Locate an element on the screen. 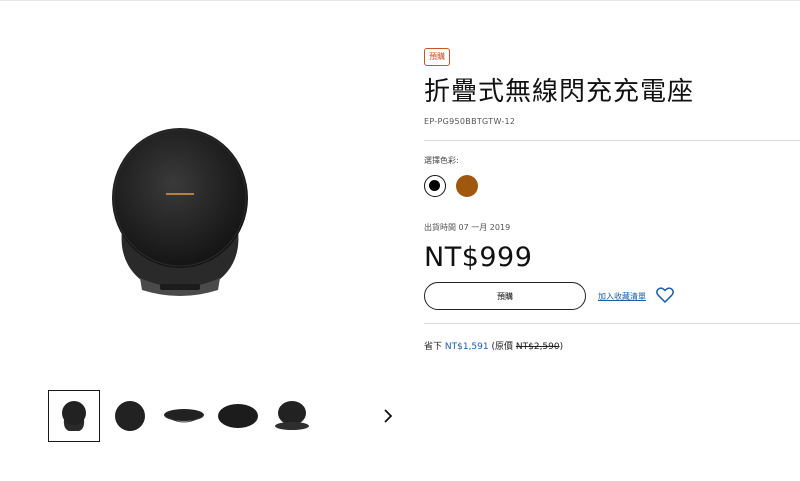 This screenshot has height=481, width=800. product-sku: EP-PG950BBTGTW-12 is located at coordinates (470, 121).